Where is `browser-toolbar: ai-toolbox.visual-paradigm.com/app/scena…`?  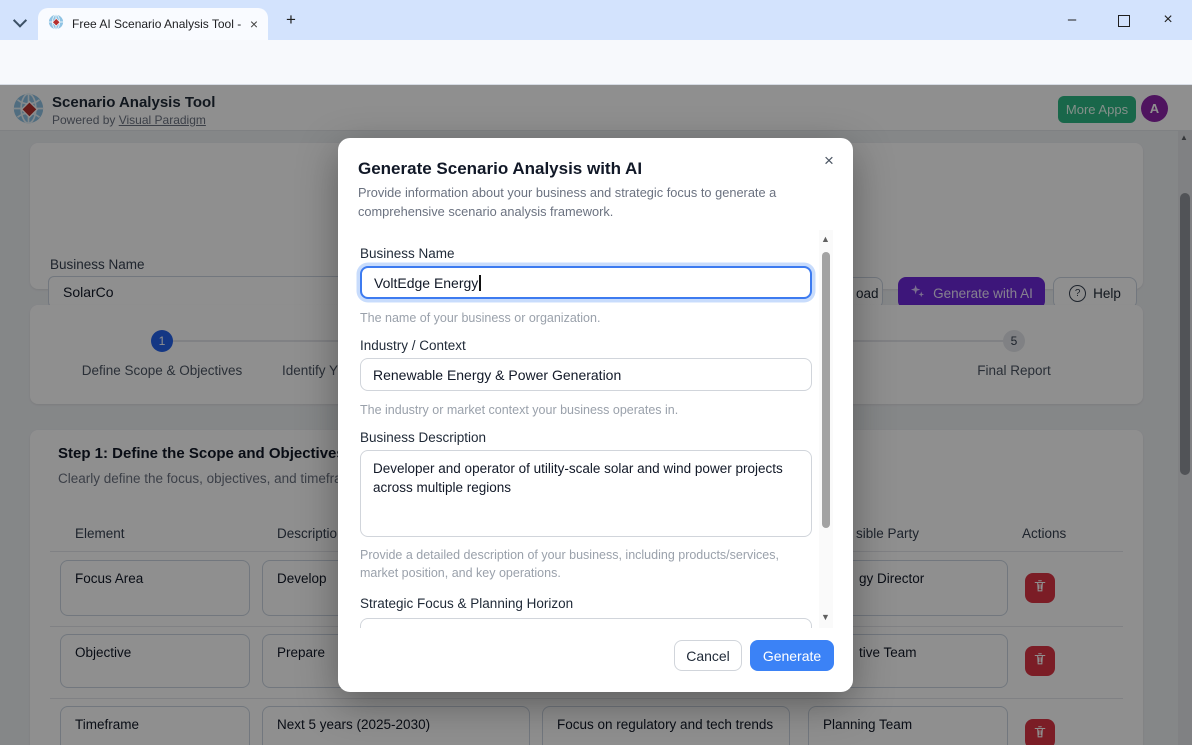
browser-toolbar: ai-toolbox.visual-paradigm.com/app/scena… is located at coordinates (596, 79).